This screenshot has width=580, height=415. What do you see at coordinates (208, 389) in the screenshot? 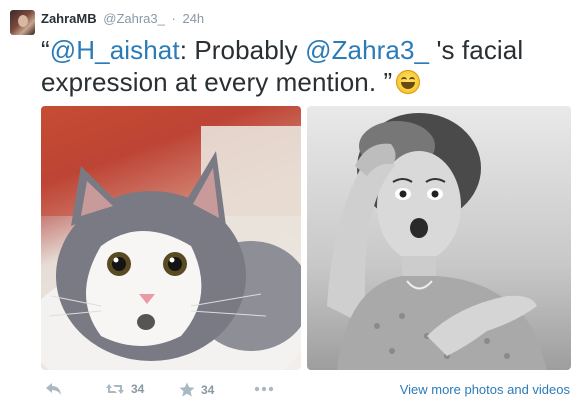
I see `favorite-count: 34` at bounding box center [208, 389].